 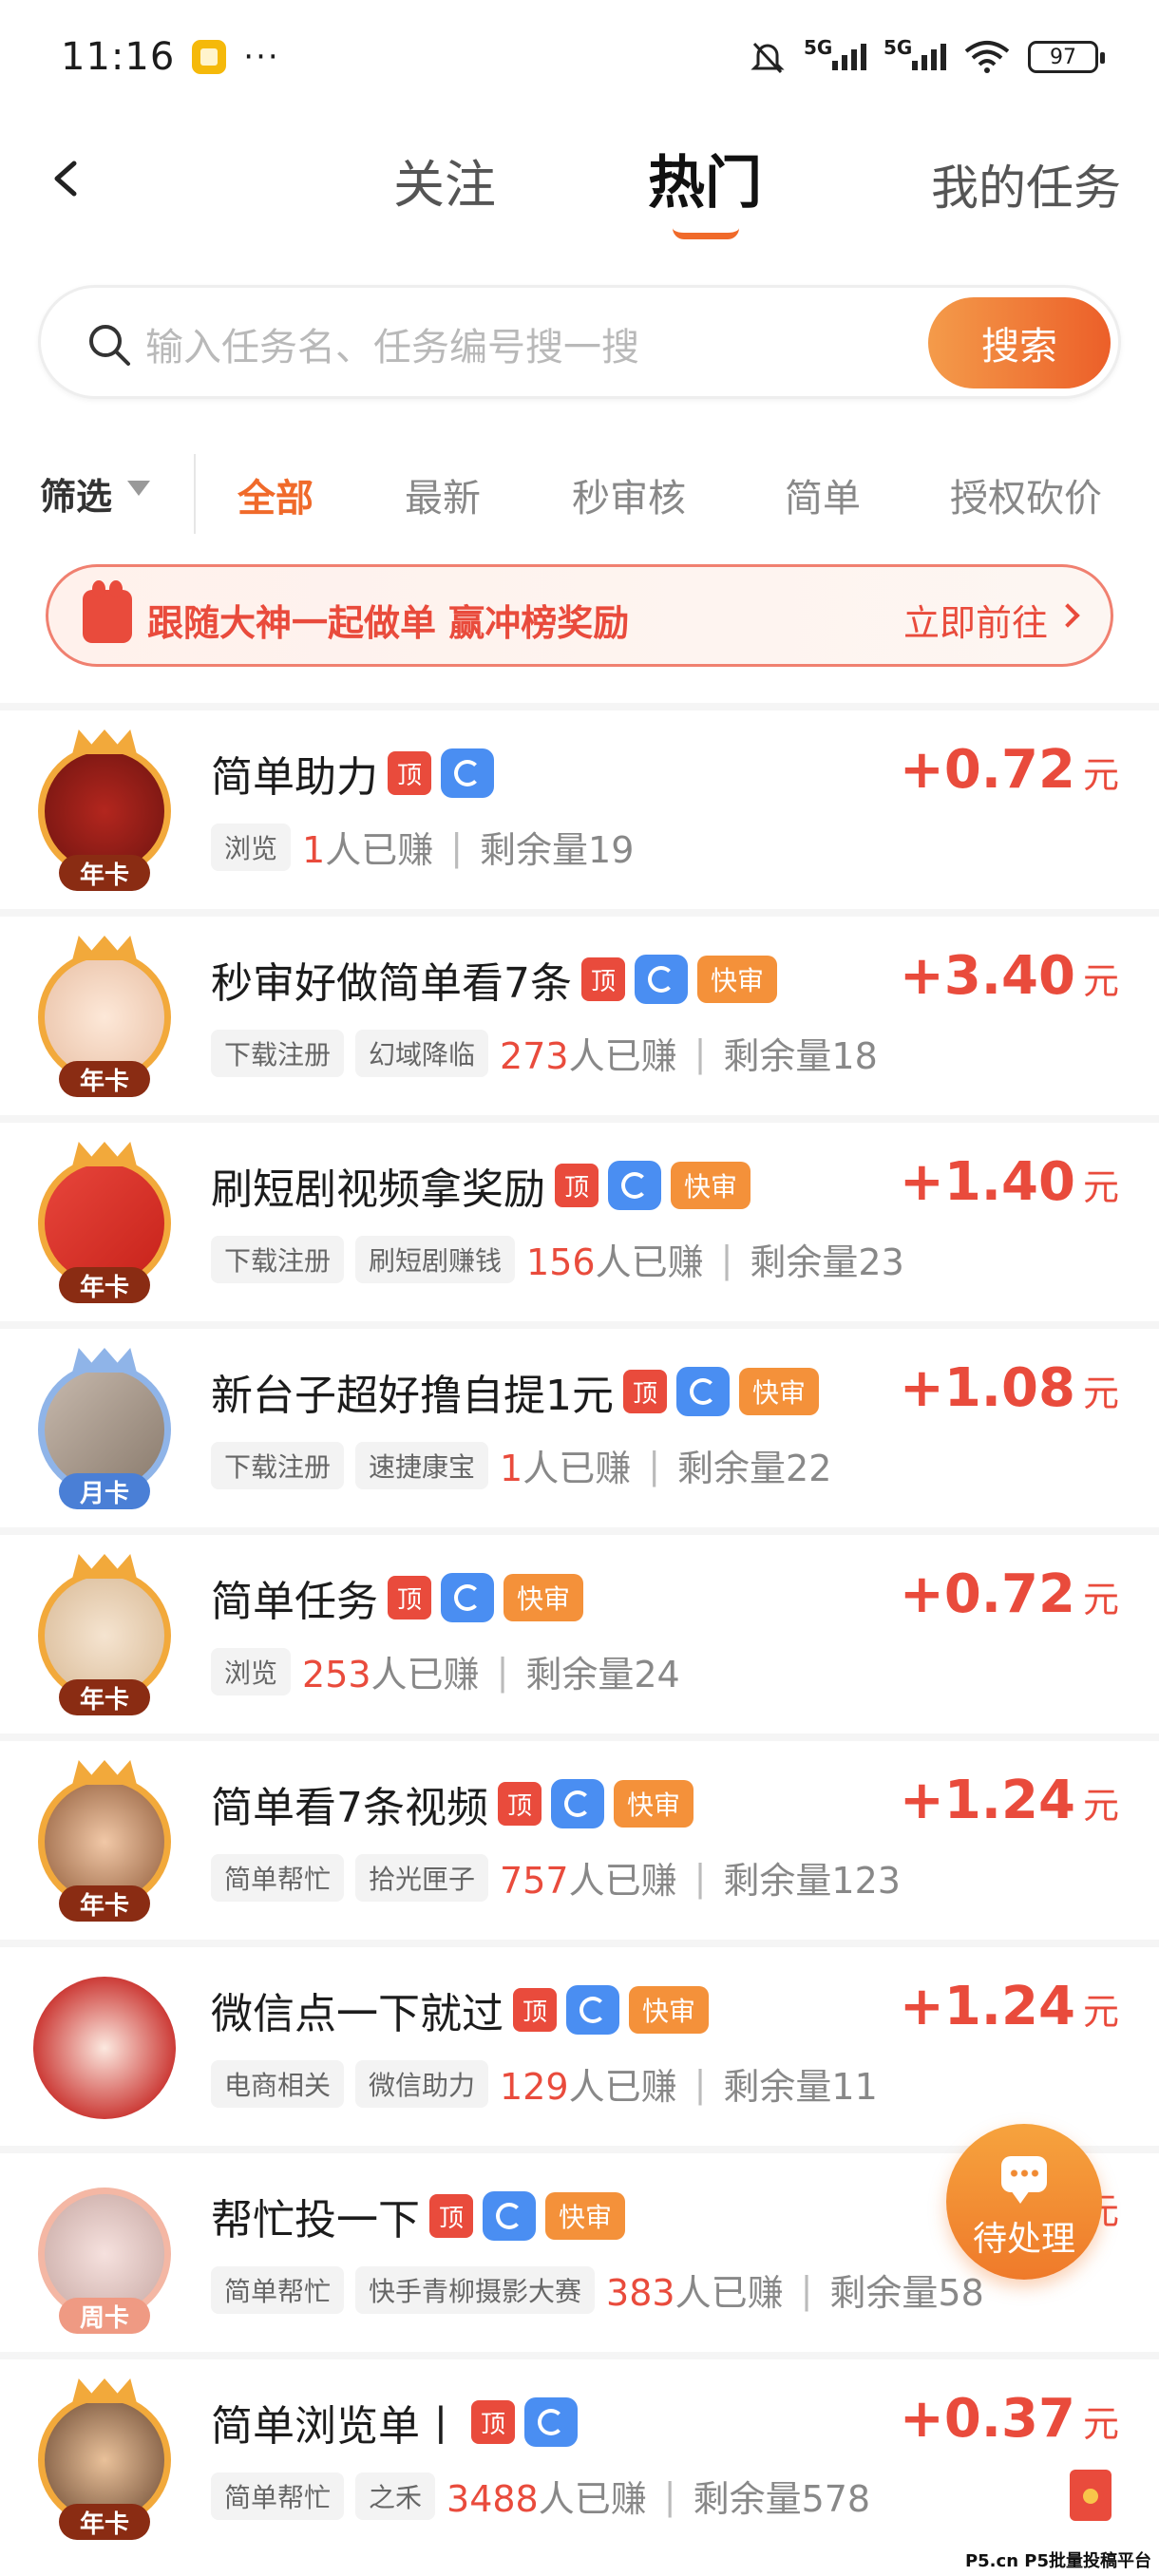 What do you see at coordinates (444, 180) in the screenshot?
I see `tab-follow: 关注` at bounding box center [444, 180].